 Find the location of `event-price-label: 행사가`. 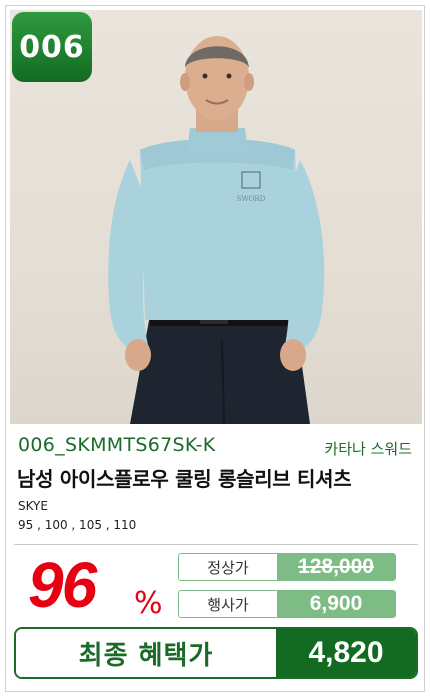

event-price-label: 행사가 is located at coordinates (228, 604).